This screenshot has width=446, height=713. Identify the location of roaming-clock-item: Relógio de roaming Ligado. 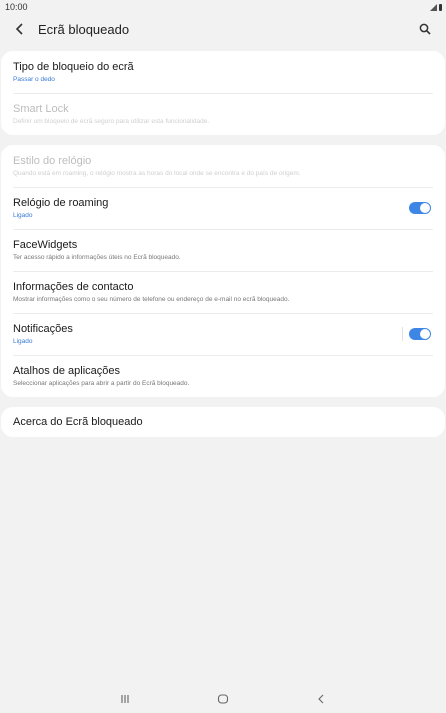
(223, 208).